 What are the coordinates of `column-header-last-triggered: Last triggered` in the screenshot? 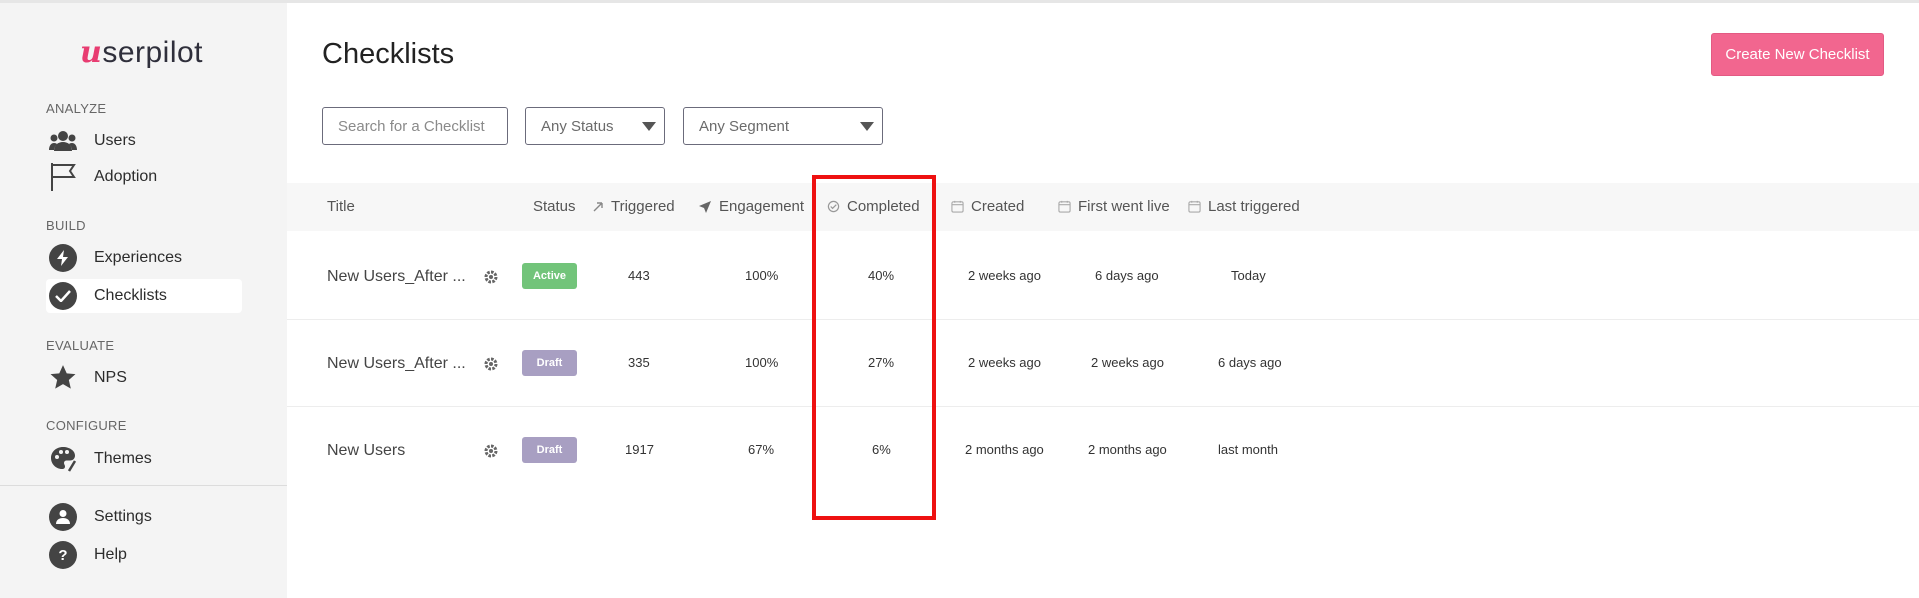 It's located at (1244, 206).